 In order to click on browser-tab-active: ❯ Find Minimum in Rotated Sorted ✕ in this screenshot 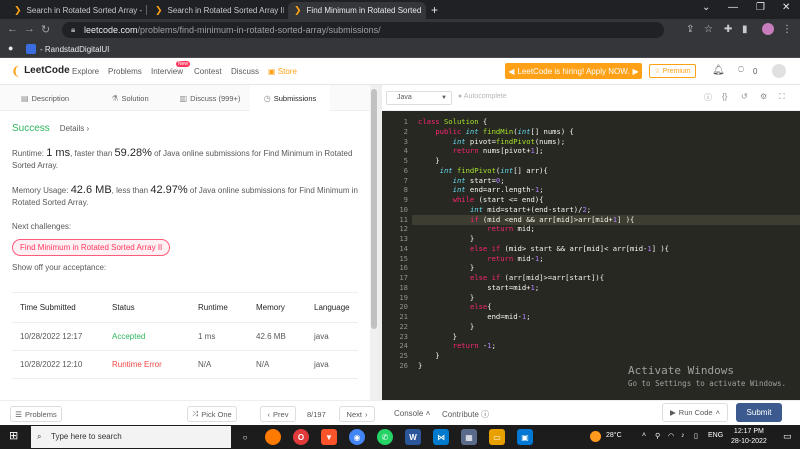, I will do `click(357, 10)`.